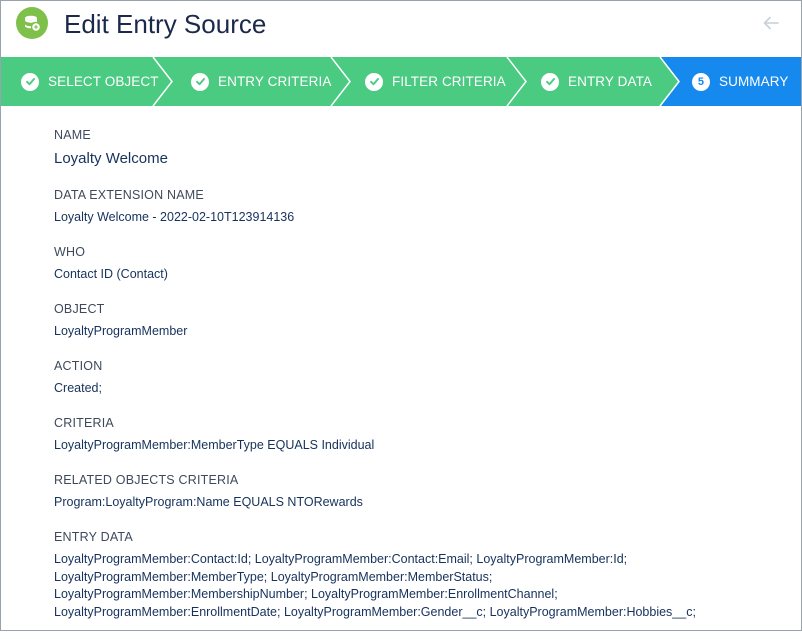 The image size is (802, 639). What do you see at coordinates (111, 274) in the screenshot?
I see `field-value: Contact ID (Contact)` at bounding box center [111, 274].